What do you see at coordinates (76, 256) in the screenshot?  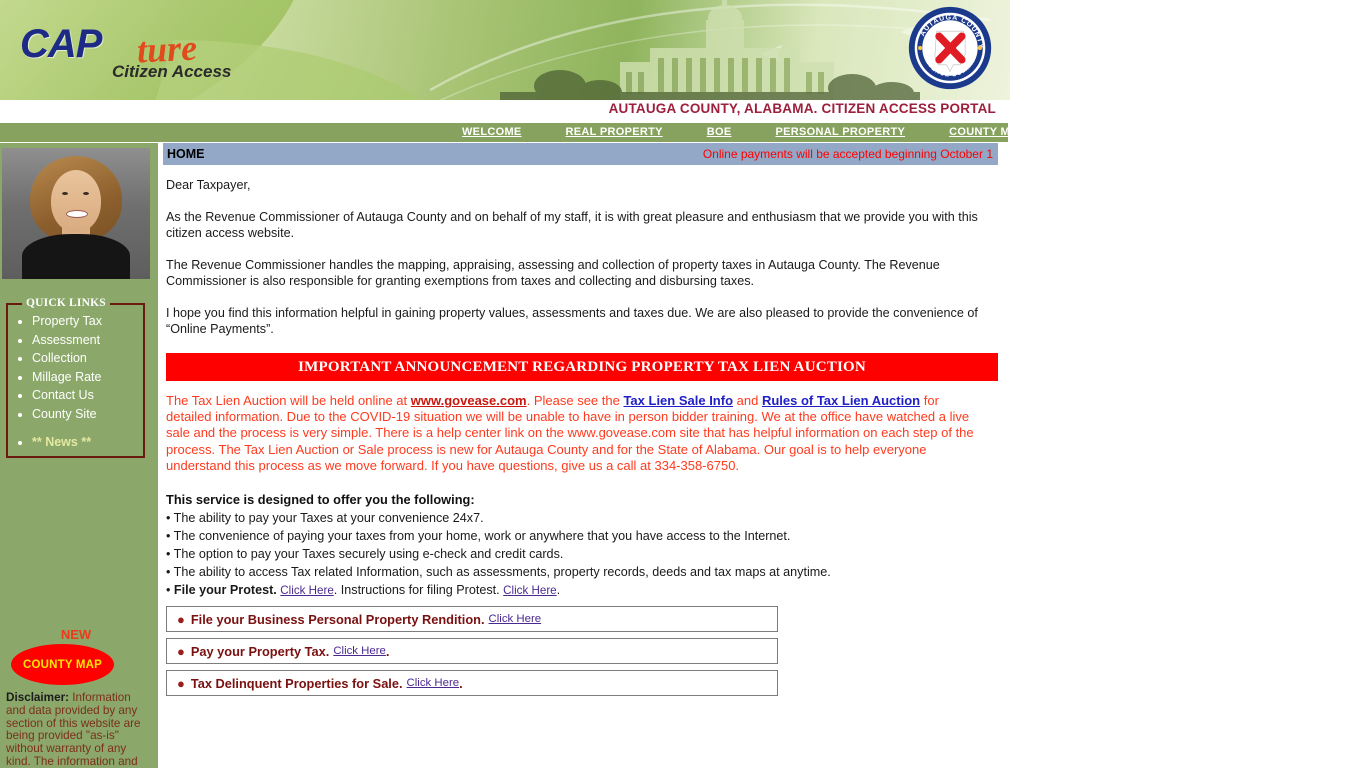 I see `portrait-shoulders` at bounding box center [76, 256].